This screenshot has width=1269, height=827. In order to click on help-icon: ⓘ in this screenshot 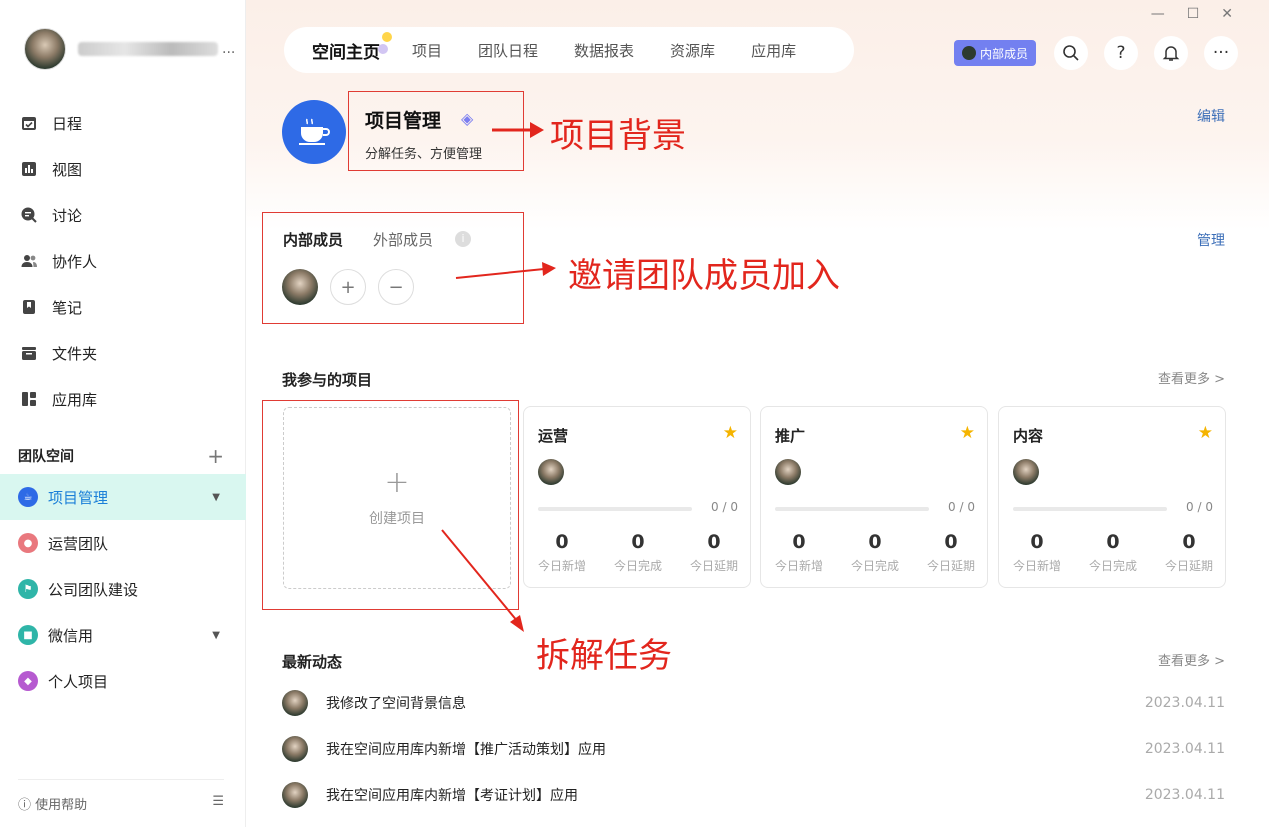, I will do `click(25, 805)`.